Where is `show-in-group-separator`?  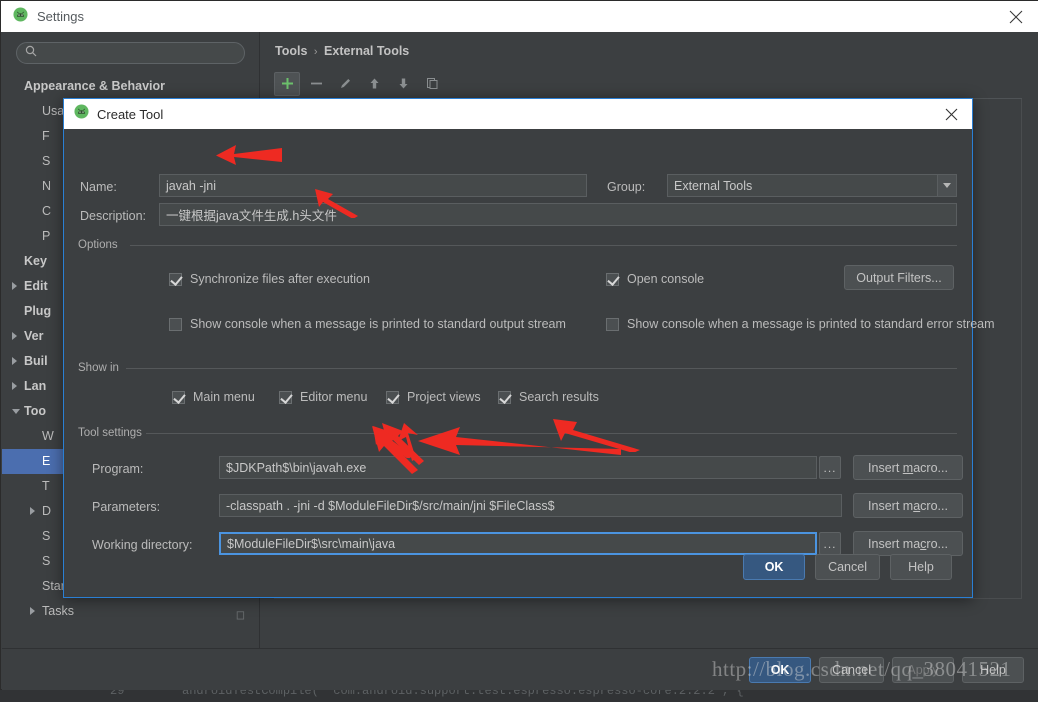 show-in-group-separator is located at coordinates (541, 368).